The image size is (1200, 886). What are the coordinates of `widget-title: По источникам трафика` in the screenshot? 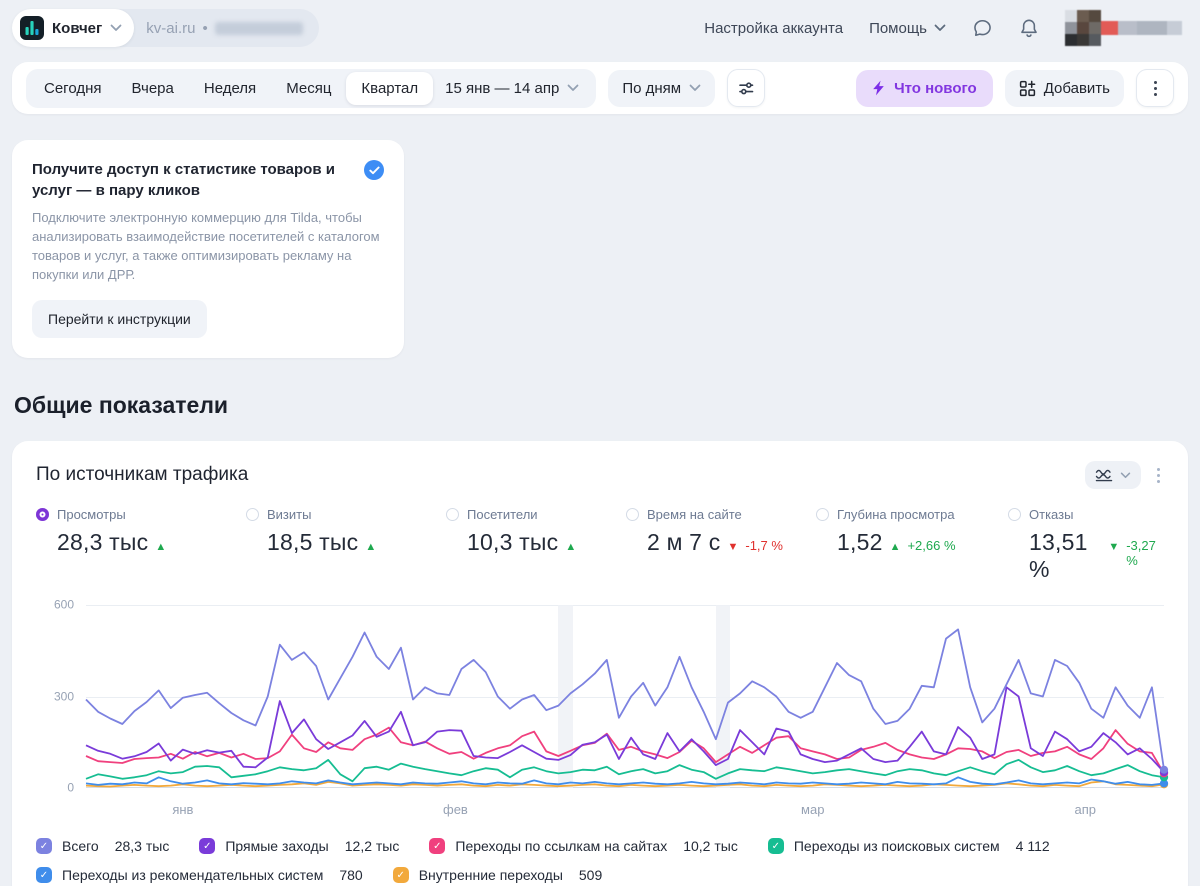 It's located at (142, 475).